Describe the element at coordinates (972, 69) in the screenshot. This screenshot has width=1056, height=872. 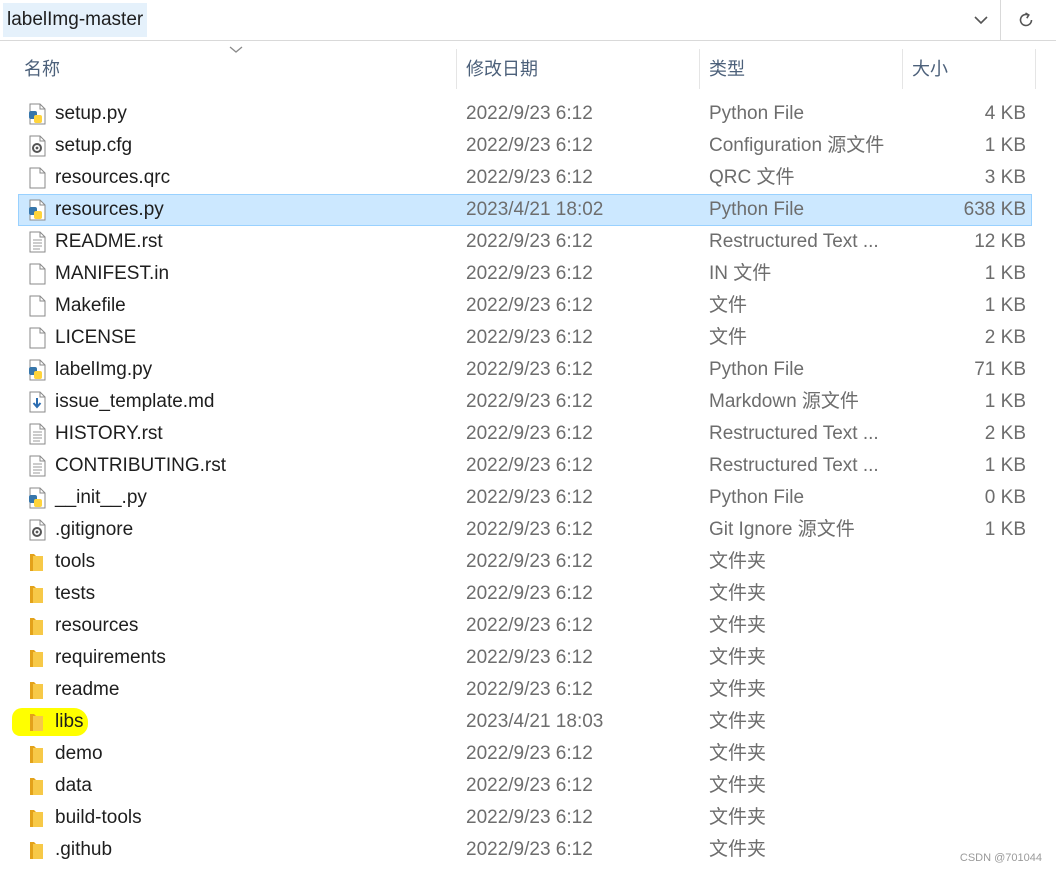
I see `column-header-size: 大小` at that location.